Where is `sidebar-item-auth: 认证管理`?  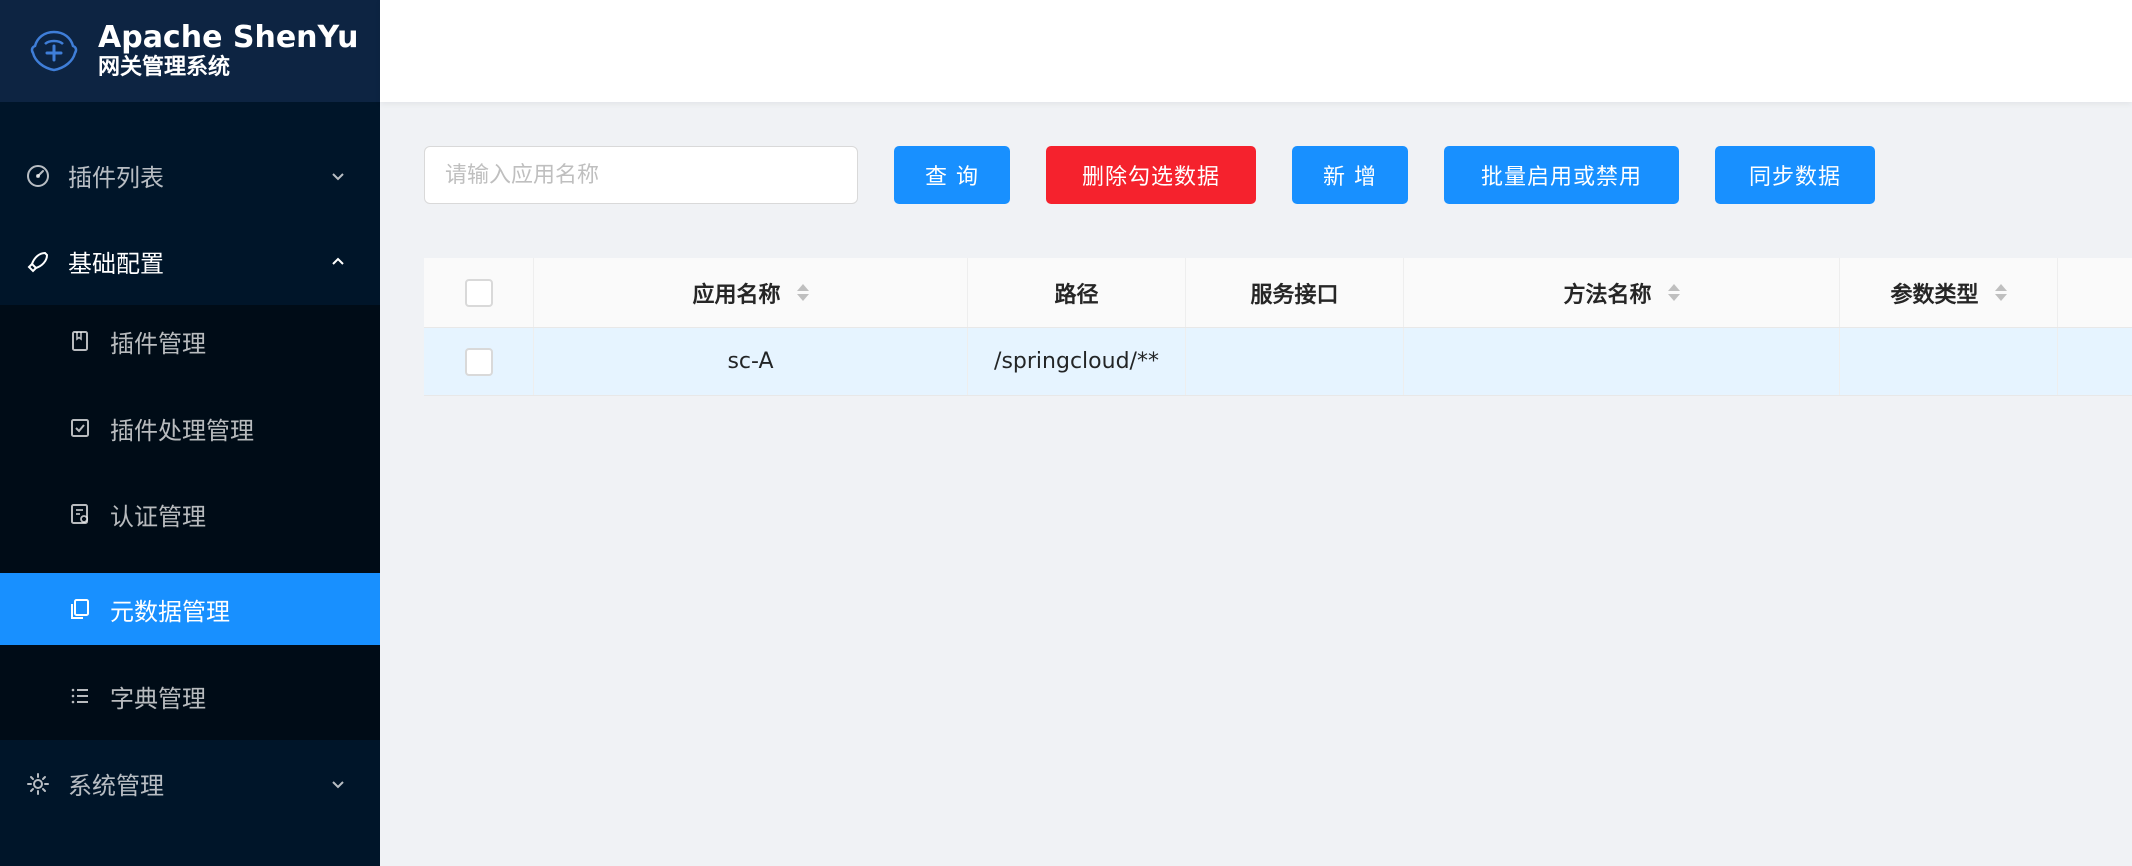
sidebar-item-auth: 认证管理 is located at coordinates (190, 514).